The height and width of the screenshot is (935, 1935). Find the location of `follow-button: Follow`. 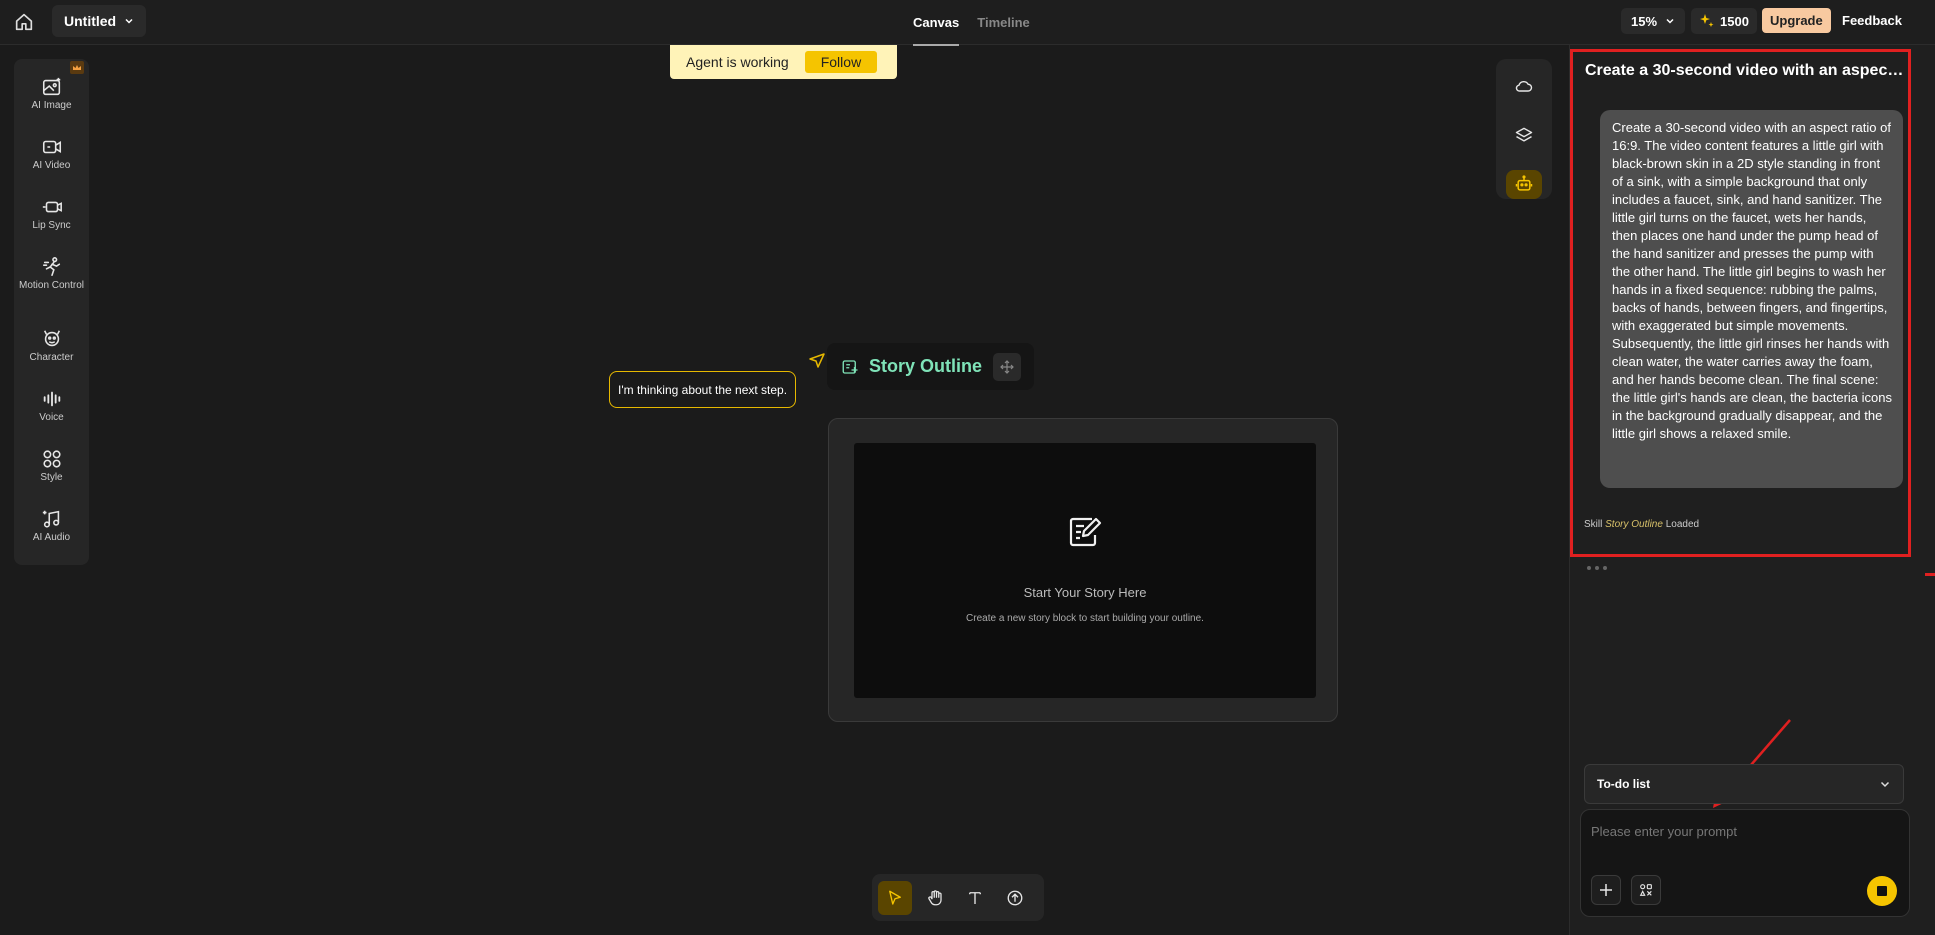

follow-button: Follow is located at coordinates (841, 62).